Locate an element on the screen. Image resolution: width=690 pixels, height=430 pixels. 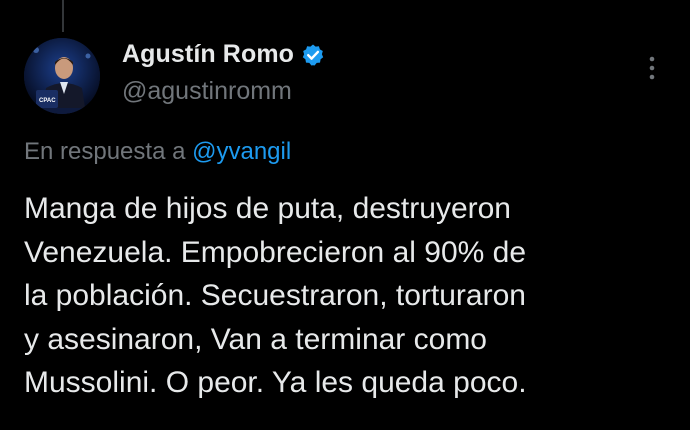
more-vertical-icon is located at coordinates (652, 69).